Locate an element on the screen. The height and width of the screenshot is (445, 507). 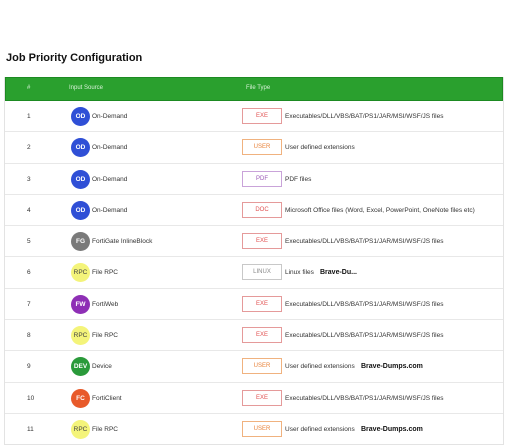
page-title: Job Priority Configuration is located at coordinates (74, 58).